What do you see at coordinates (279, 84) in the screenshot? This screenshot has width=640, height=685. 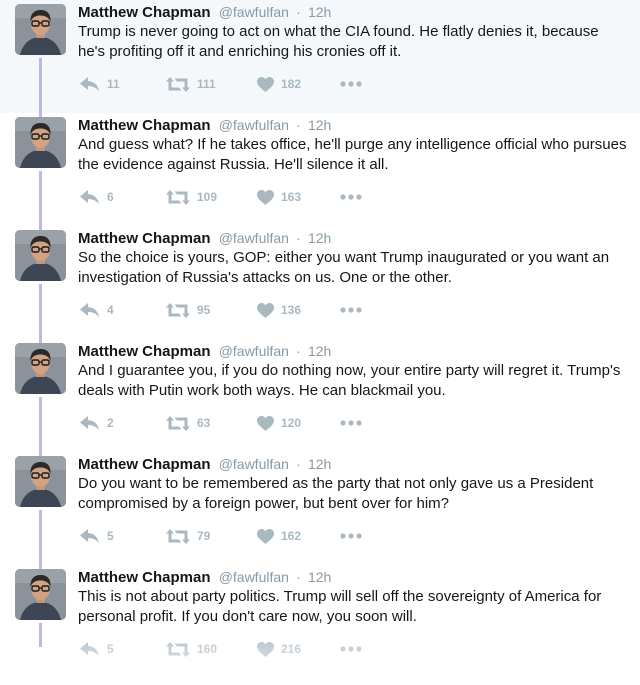 I see `like-button: 182` at bounding box center [279, 84].